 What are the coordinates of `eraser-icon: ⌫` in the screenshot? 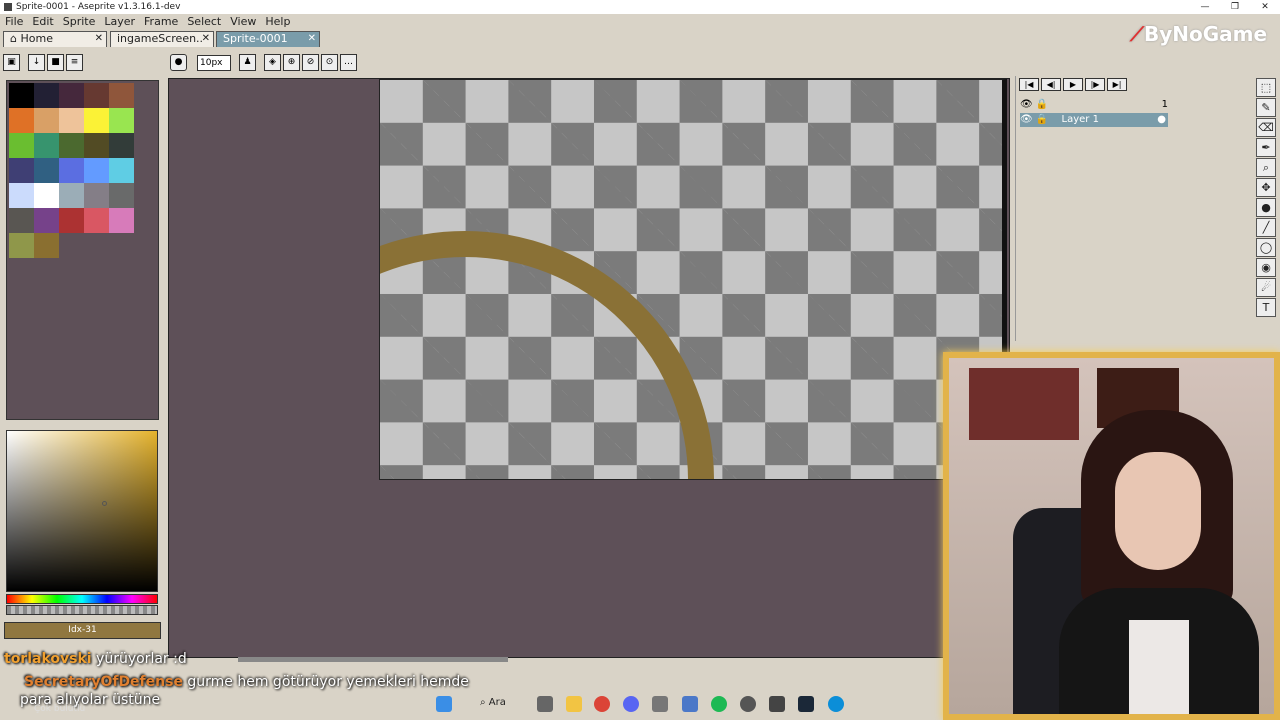 It's located at (1266, 127).